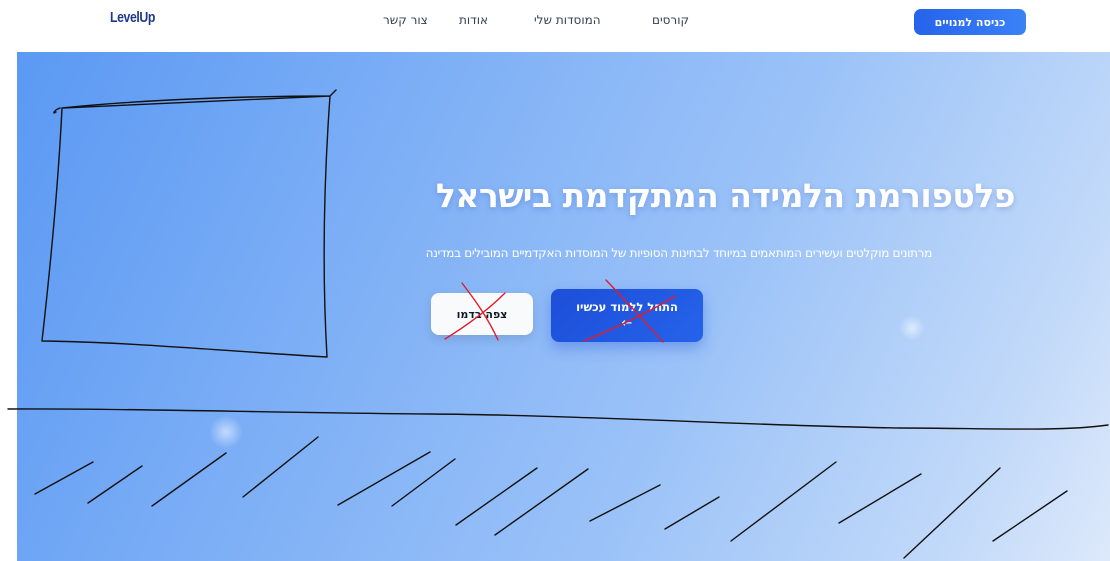  What do you see at coordinates (567, 20) in the screenshot?
I see `nav-link-my-institutions: המוסדות שלי` at bounding box center [567, 20].